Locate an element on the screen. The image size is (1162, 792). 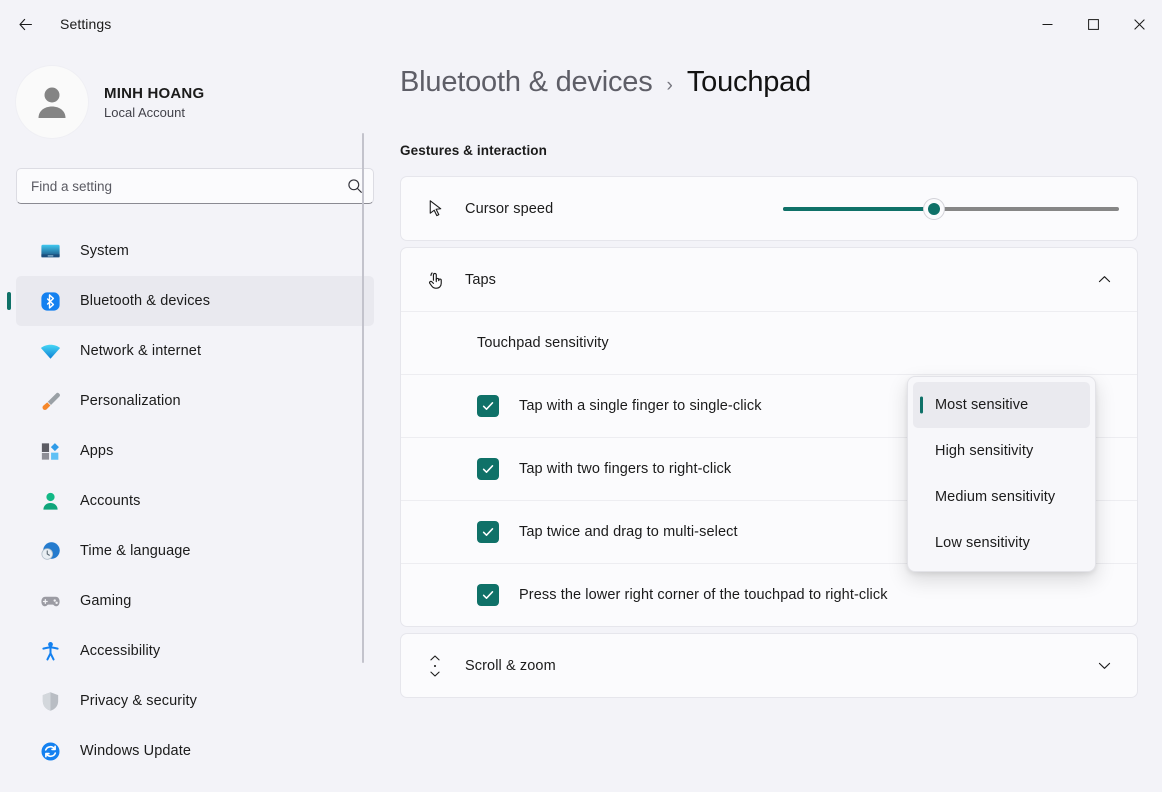
search-box is located at coordinates (195, 186).